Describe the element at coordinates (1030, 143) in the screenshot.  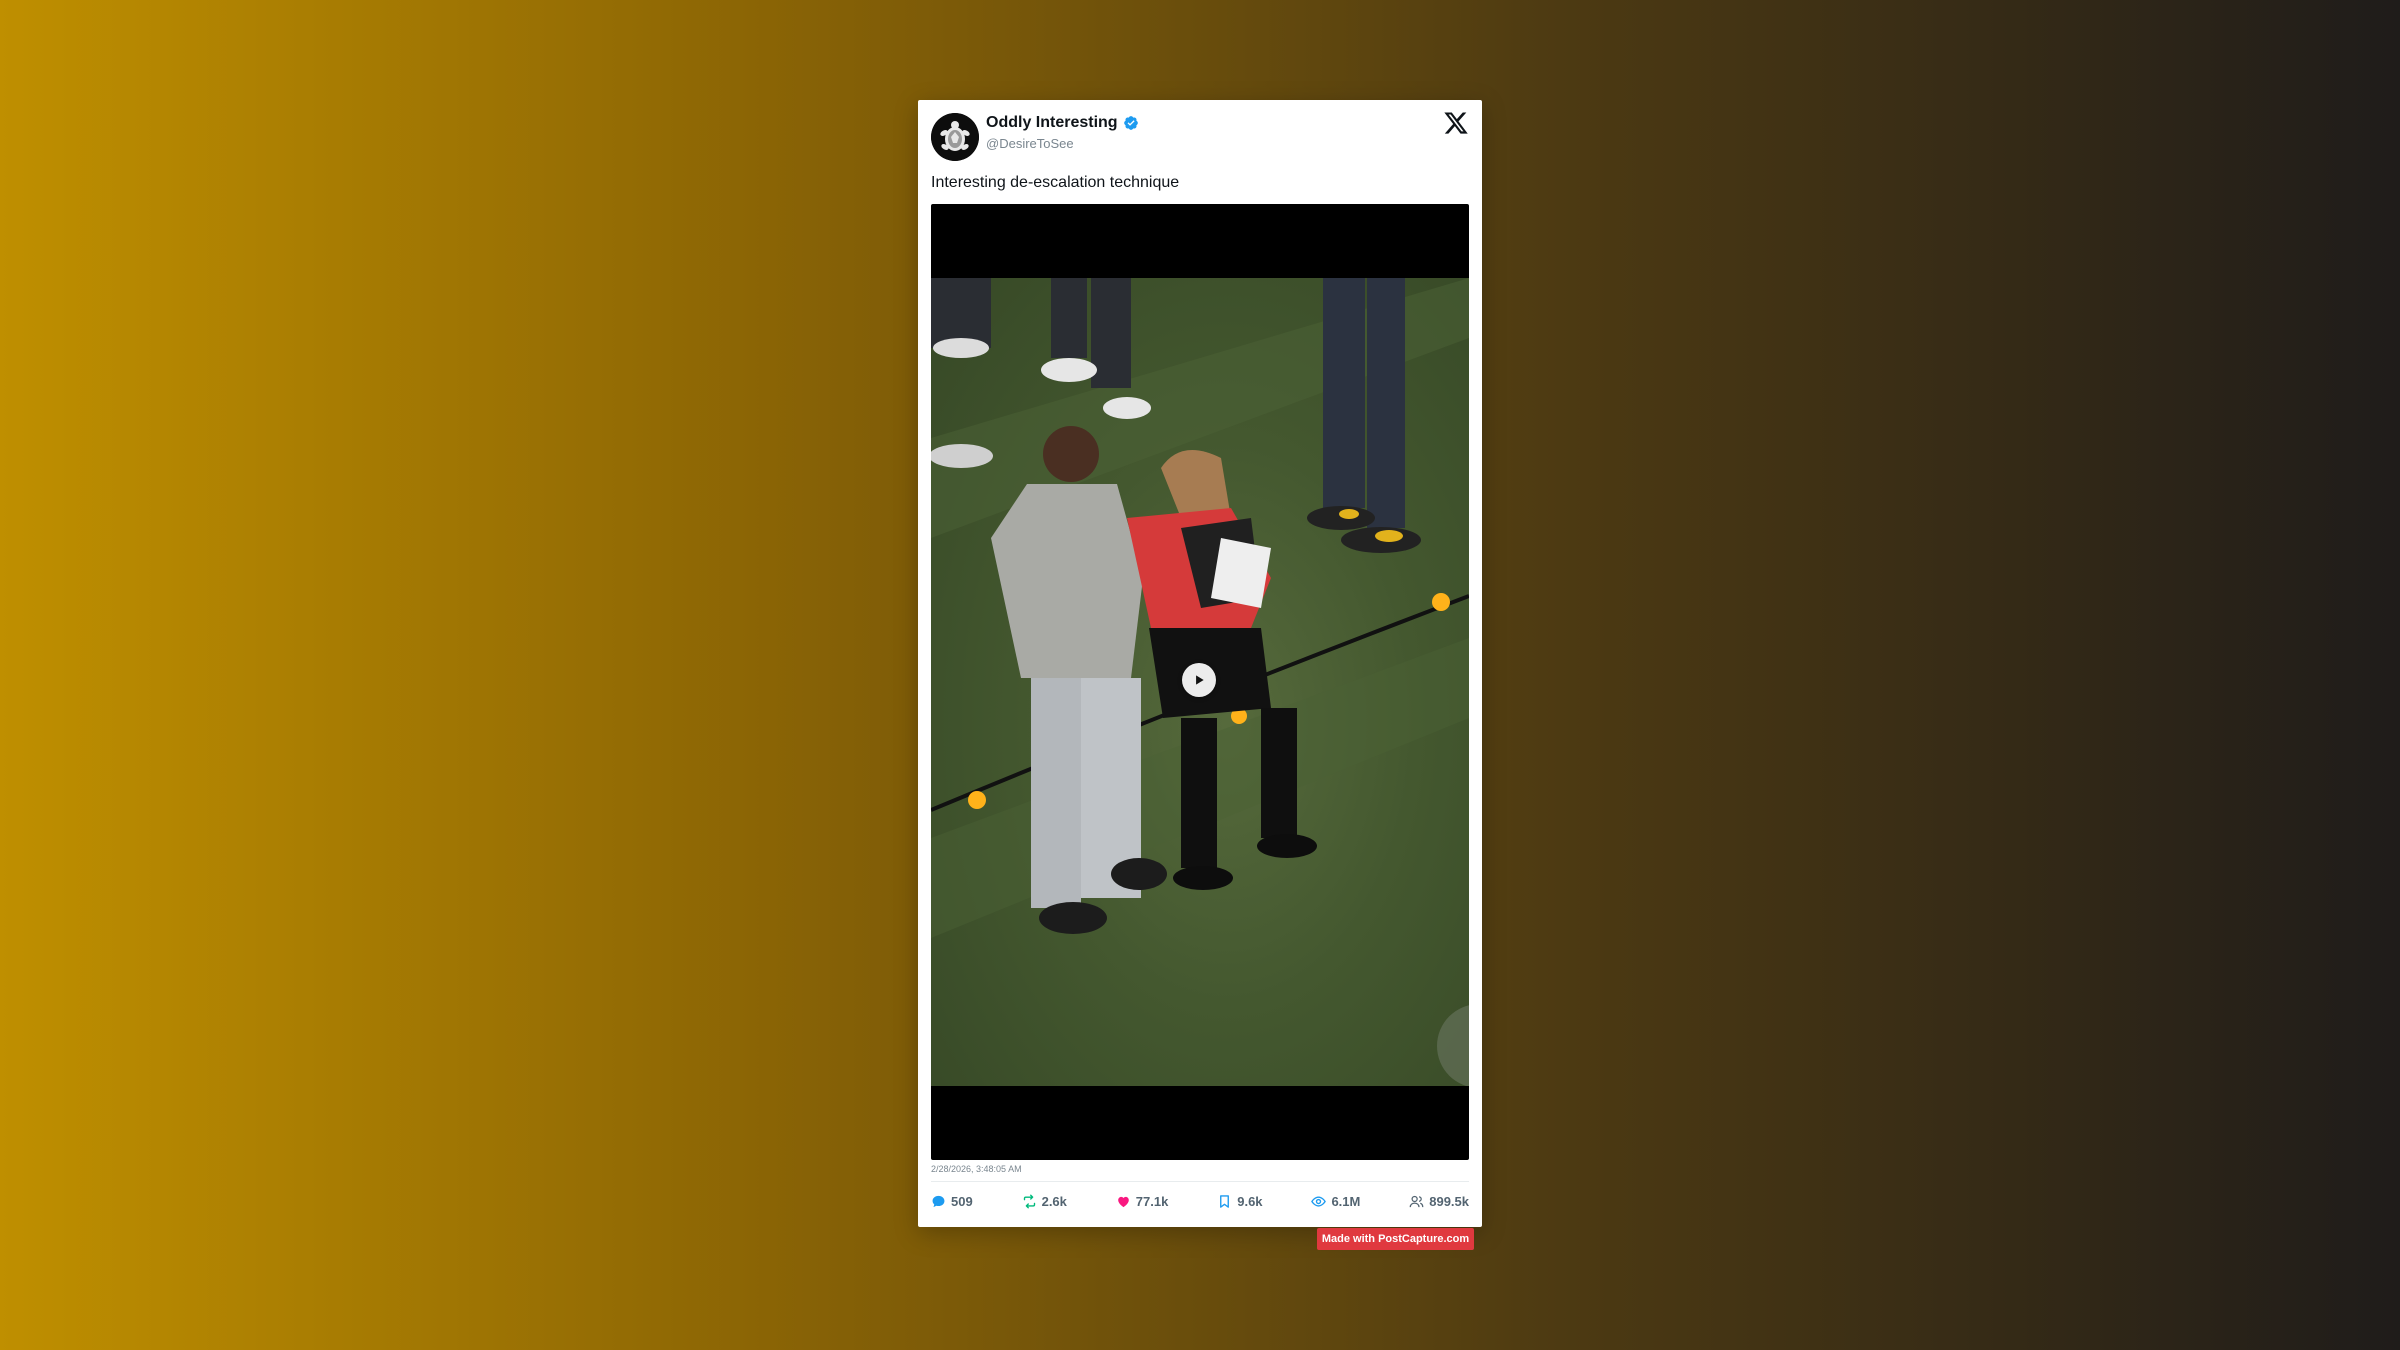
I see `author-handle: @DesireToSee` at that location.